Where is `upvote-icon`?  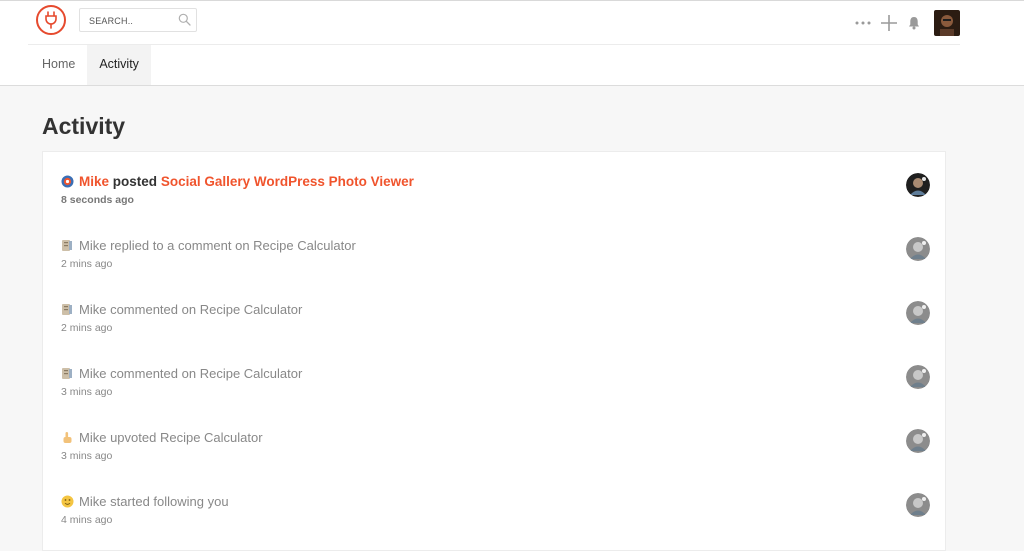 upvote-icon is located at coordinates (67, 437).